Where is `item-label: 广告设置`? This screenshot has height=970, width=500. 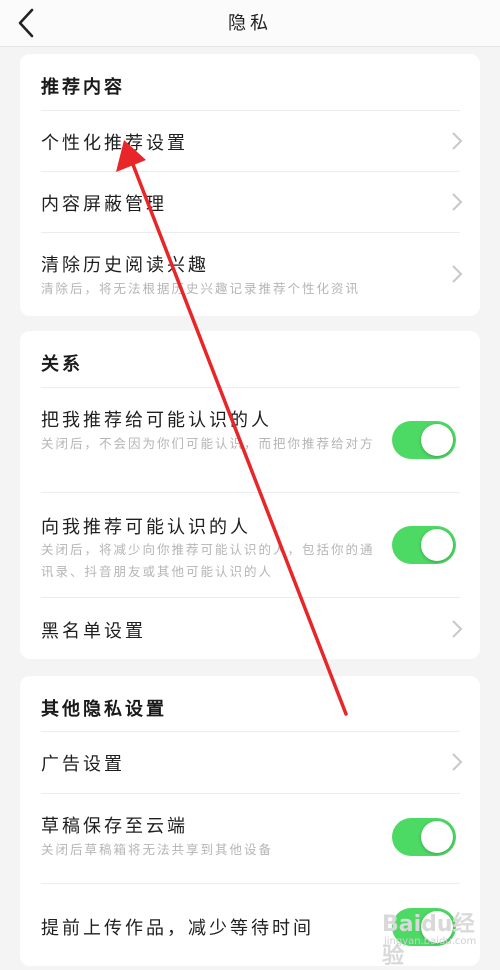
item-label: 广告设置 is located at coordinates (83, 764).